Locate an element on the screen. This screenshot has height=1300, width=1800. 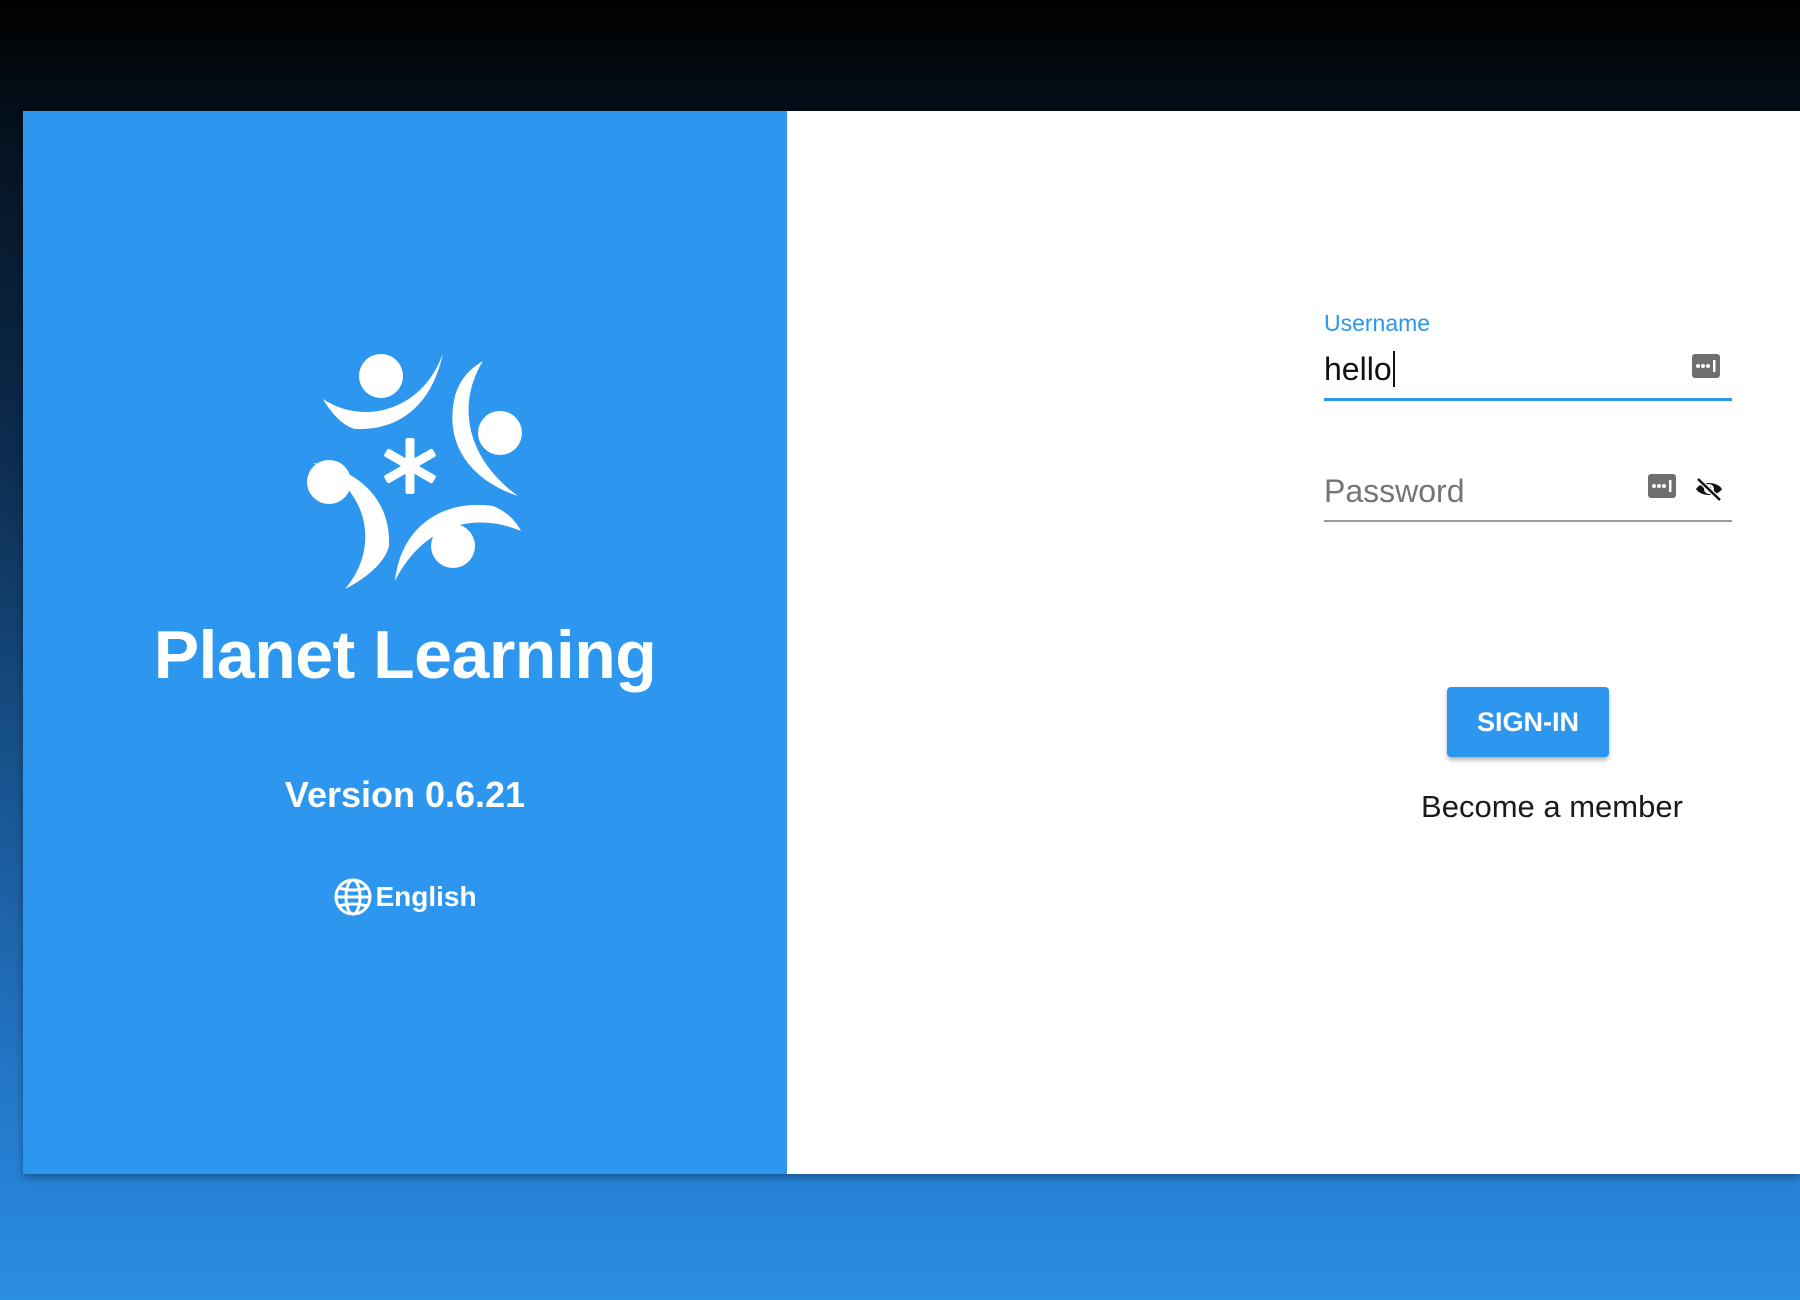
password-input is located at coordinates (1494, 491).